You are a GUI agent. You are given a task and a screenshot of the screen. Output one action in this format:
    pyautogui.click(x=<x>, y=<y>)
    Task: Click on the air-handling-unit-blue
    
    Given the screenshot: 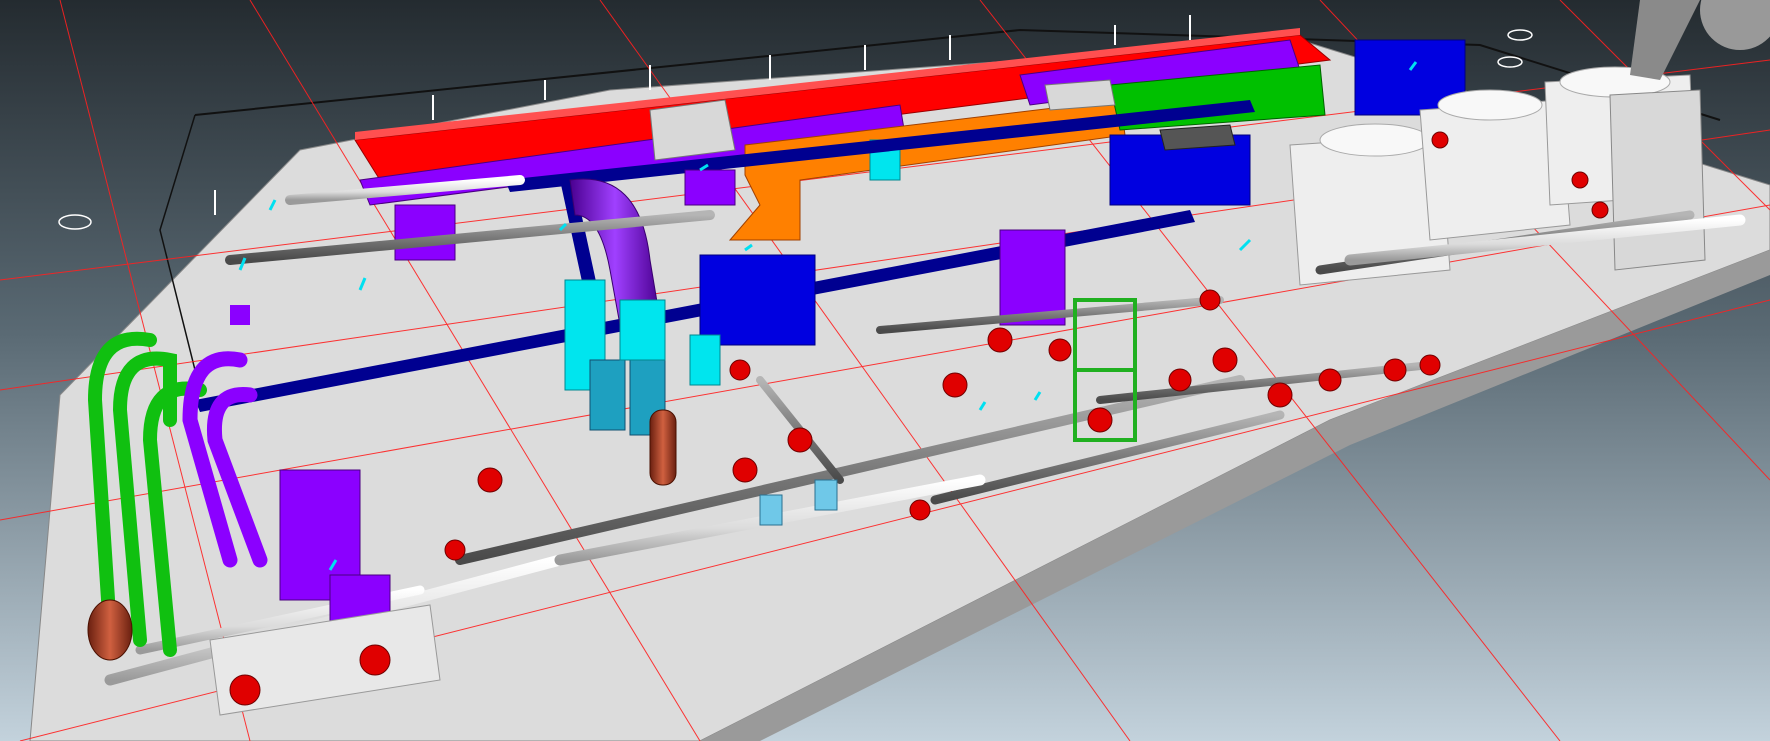 What is the action you would take?
    pyautogui.click(x=757, y=300)
    